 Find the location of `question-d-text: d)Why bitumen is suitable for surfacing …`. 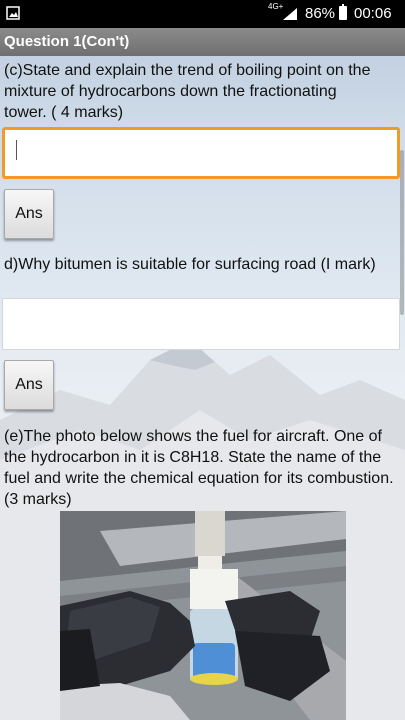

question-d-text: d)Why bitumen is suitable for surfacing … is located at coordinates (190, 264).